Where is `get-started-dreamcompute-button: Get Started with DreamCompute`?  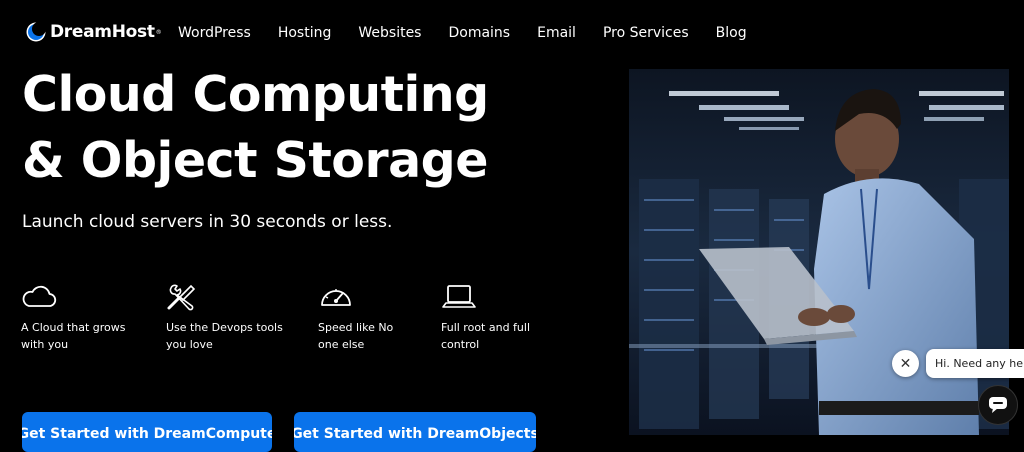 get-started-dreamcompute-button: Get Started with DreamCompute is located at coordinates (147, 432).